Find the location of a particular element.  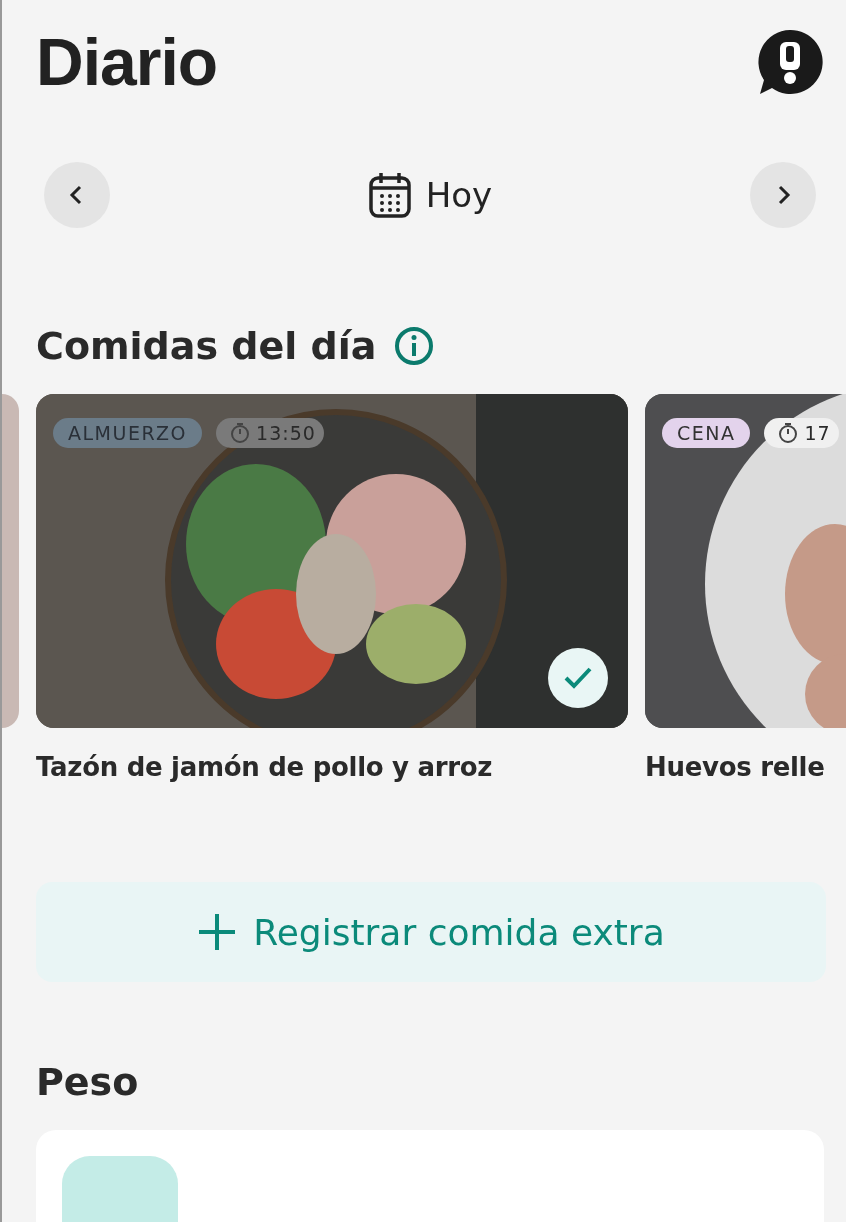

meal-time: 13:50 is located at coordinates (270, 433).